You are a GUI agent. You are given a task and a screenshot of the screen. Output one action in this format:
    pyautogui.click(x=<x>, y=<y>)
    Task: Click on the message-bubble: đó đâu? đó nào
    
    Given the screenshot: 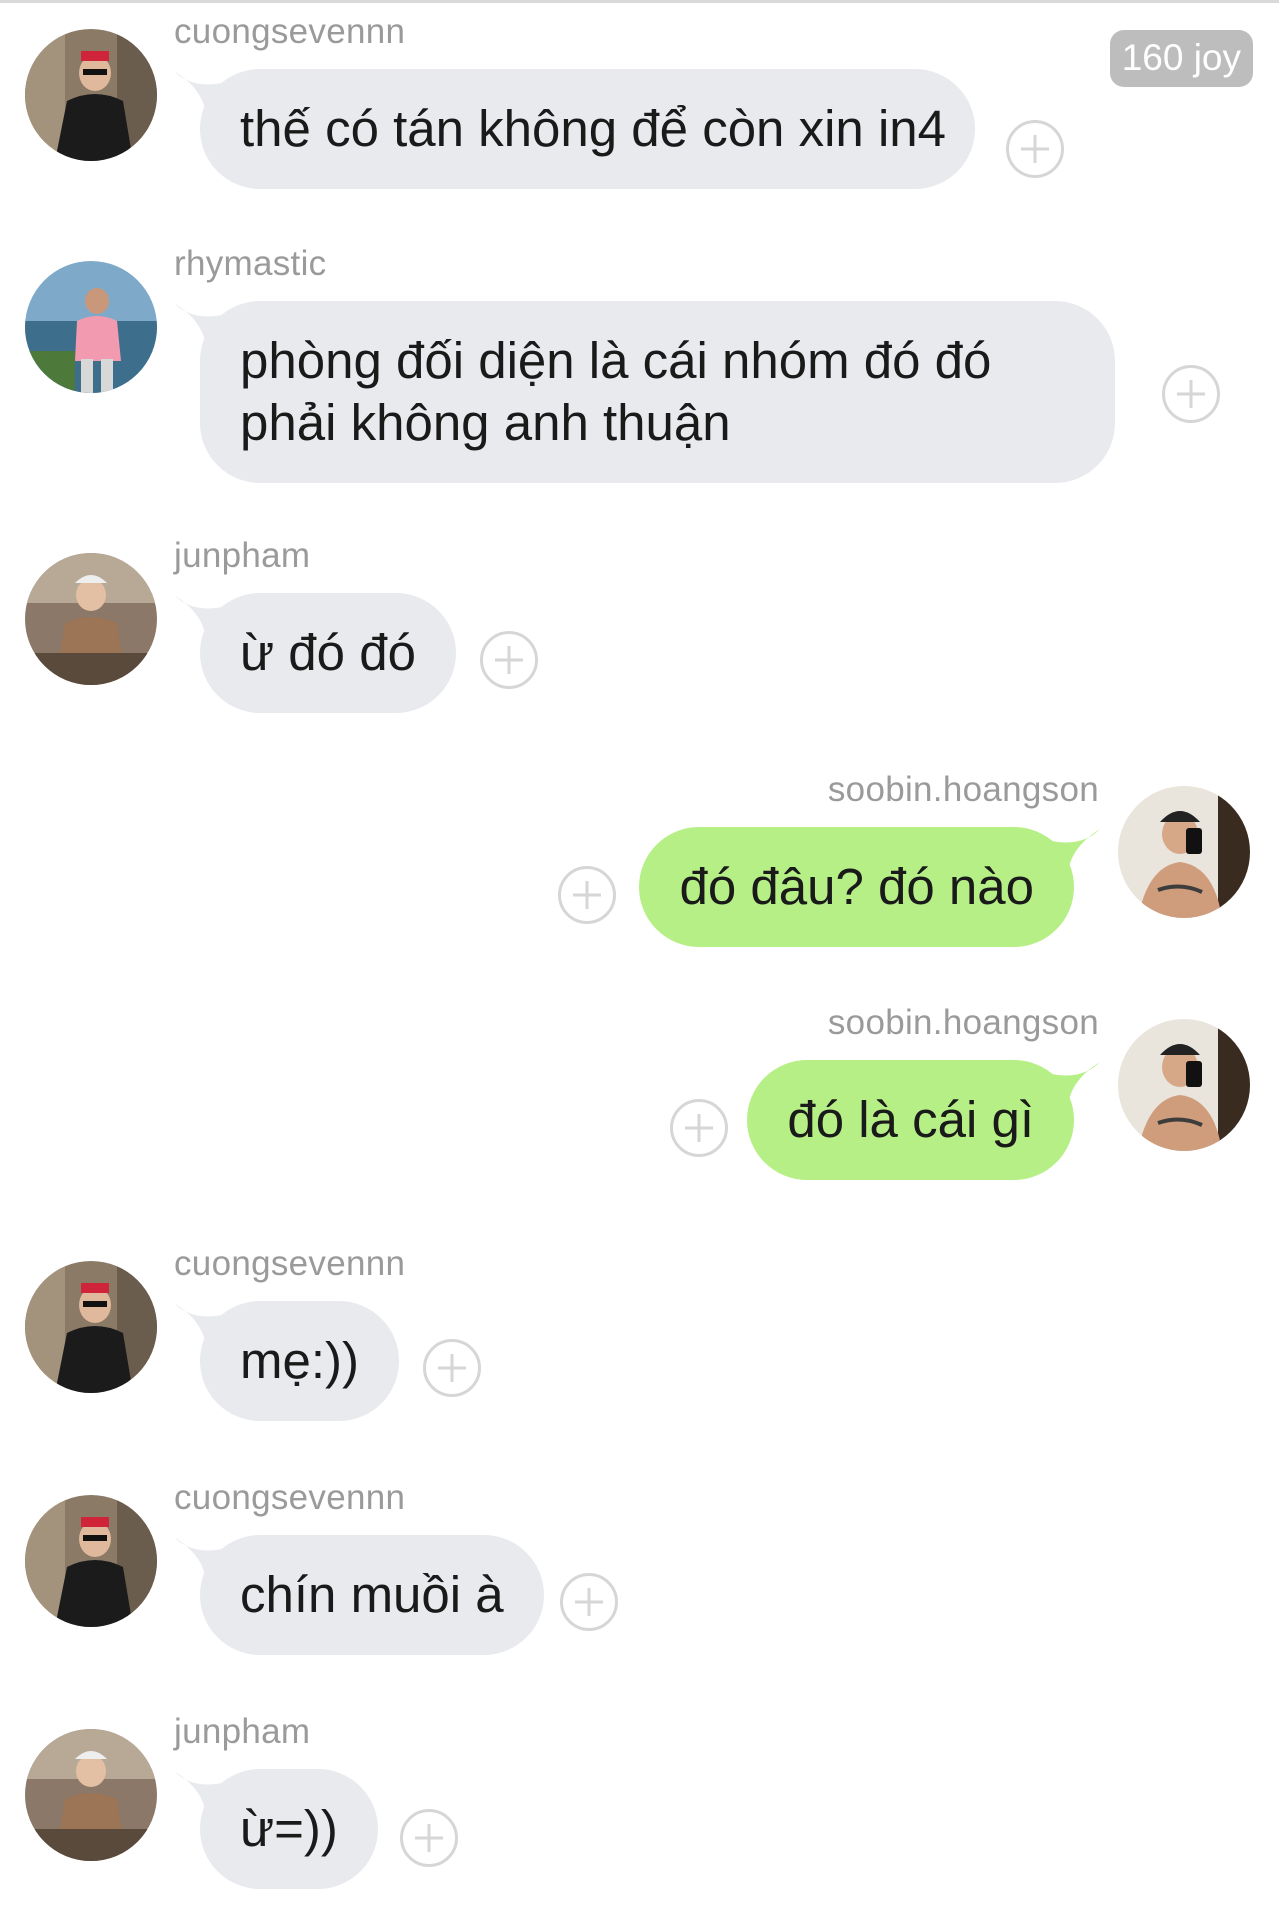 What is the action you would take?
    pyautogui.click(x=869, y=887)
    